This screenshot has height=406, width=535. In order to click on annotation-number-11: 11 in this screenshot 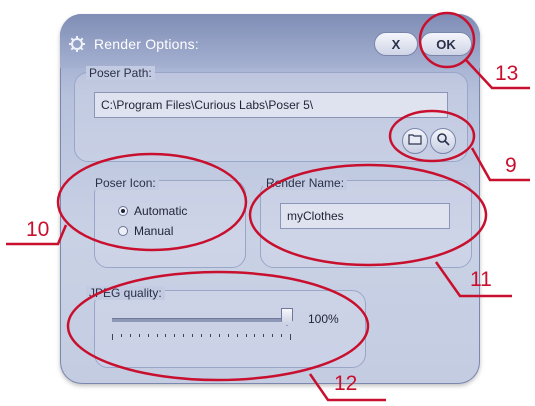, I will do `click(481, 279)`.